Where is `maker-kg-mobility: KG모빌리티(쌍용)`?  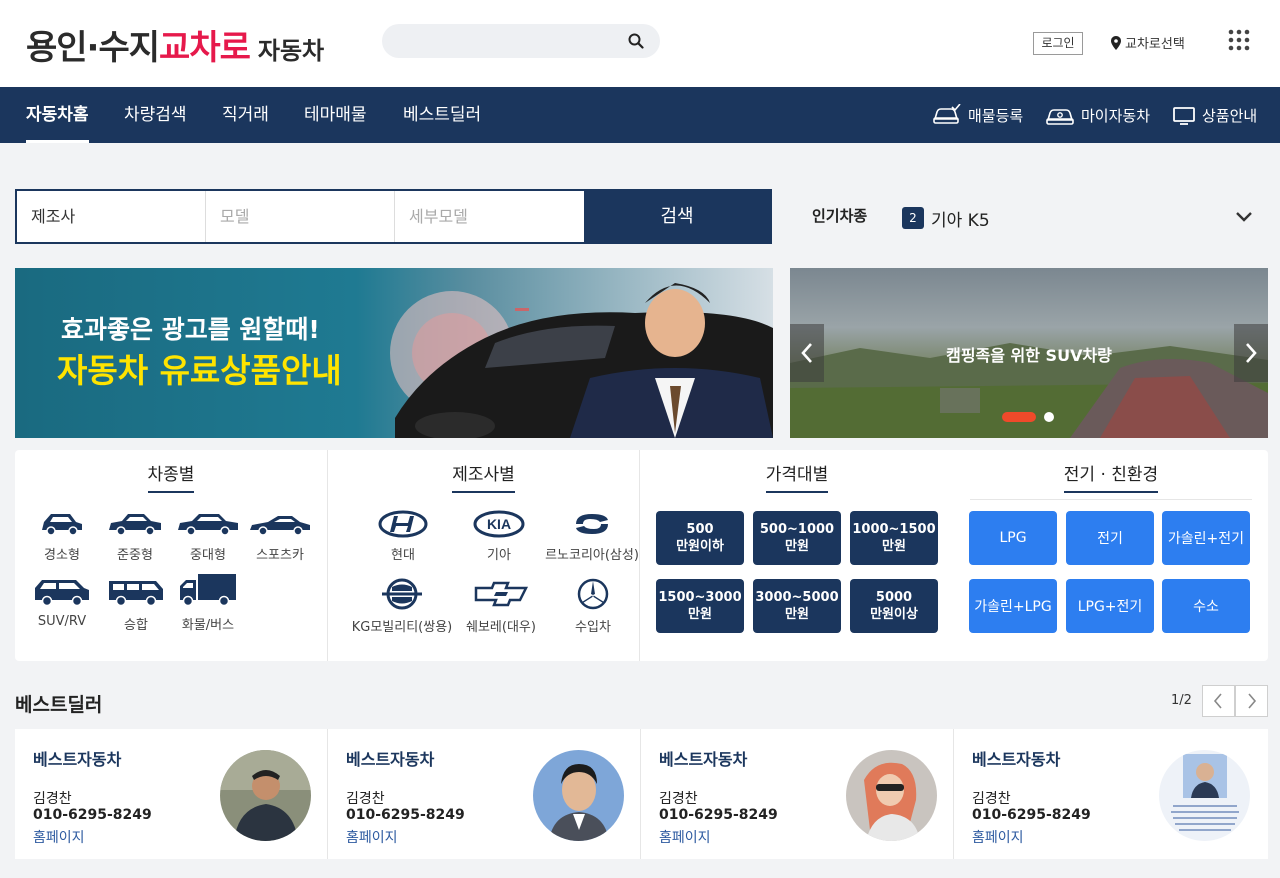
maker-kg-mobility: KG모빌리티(쌍용) is located at coordinates (402, 606).